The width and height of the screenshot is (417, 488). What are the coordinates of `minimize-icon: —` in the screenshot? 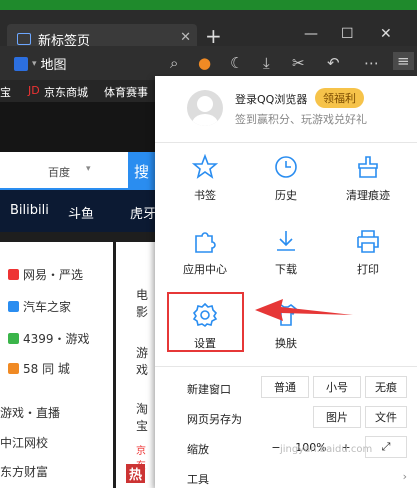 It's located at (311, 34).